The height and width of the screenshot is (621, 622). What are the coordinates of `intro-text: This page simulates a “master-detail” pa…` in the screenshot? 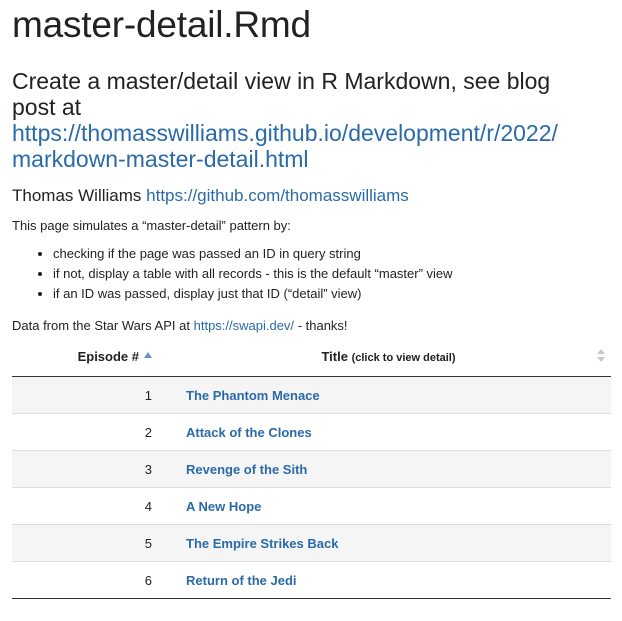 It's located at (151, 225).